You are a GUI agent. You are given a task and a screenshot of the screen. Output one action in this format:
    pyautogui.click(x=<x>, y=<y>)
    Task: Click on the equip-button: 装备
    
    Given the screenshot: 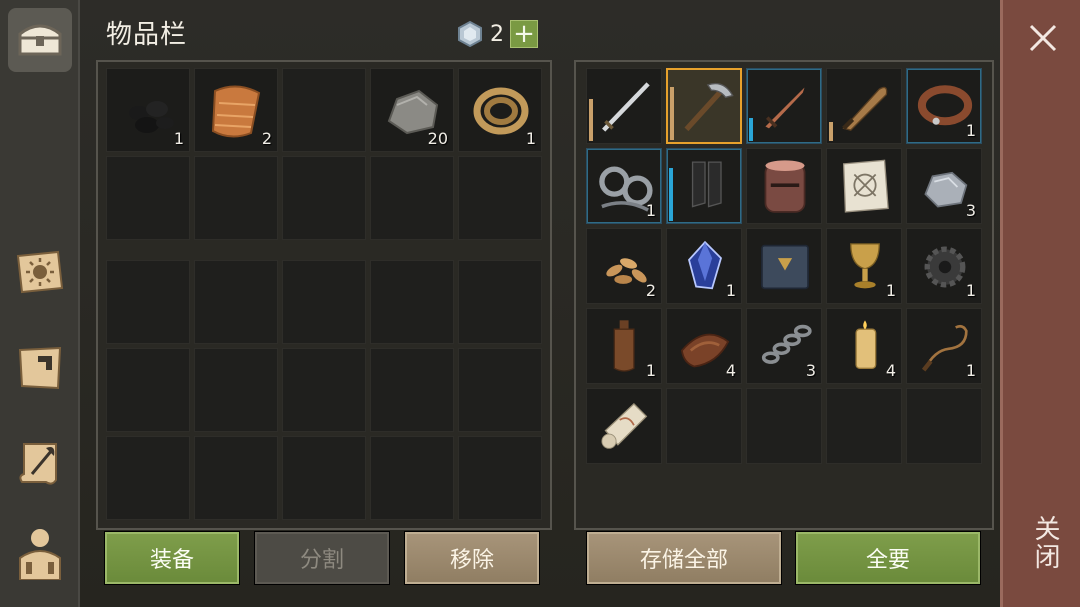 What is the action you would take?
    pyautogui.click(x=172, y=558)
    